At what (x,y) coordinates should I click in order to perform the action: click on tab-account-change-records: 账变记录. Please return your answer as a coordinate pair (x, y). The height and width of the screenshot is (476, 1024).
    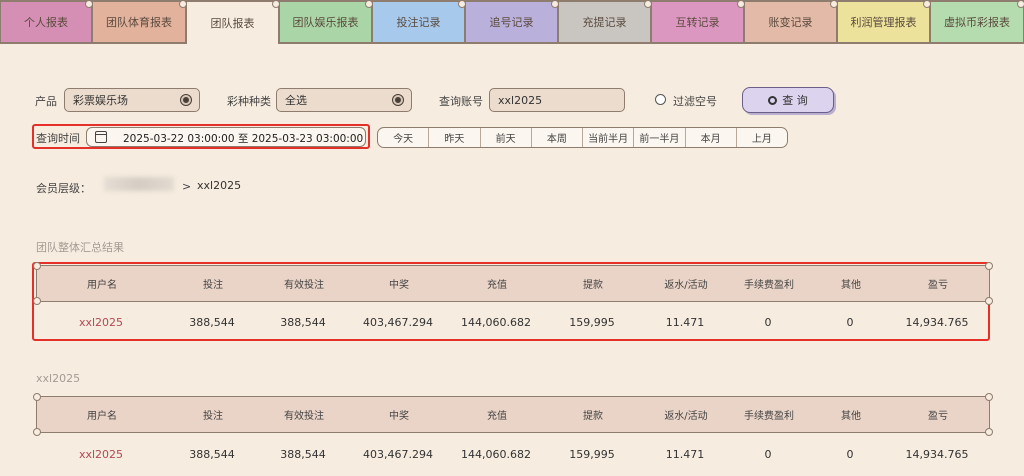
    Looking at the image, I should click on (791, 22).